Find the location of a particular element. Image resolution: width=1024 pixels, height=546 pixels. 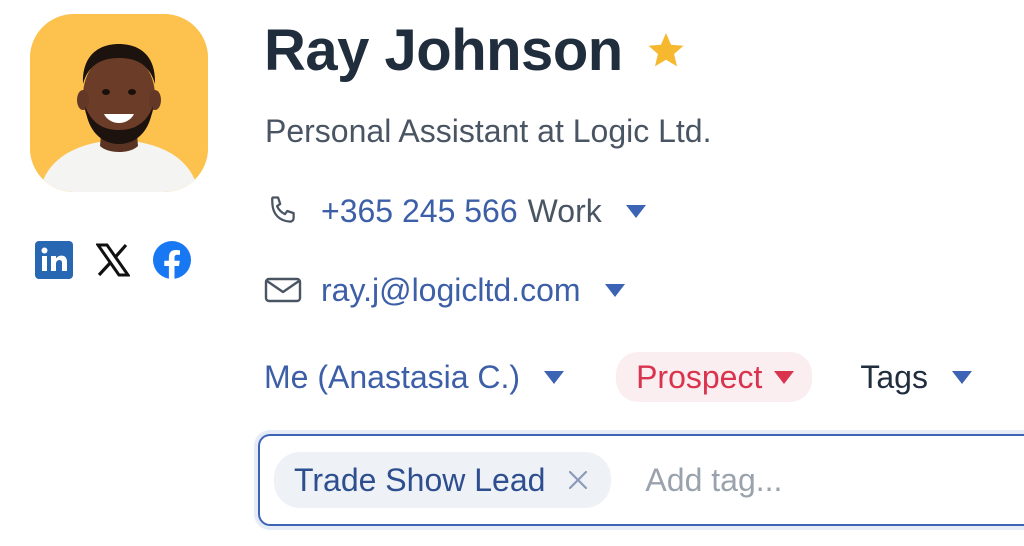

tags-label: Tags is located at coordinates (894, 376).